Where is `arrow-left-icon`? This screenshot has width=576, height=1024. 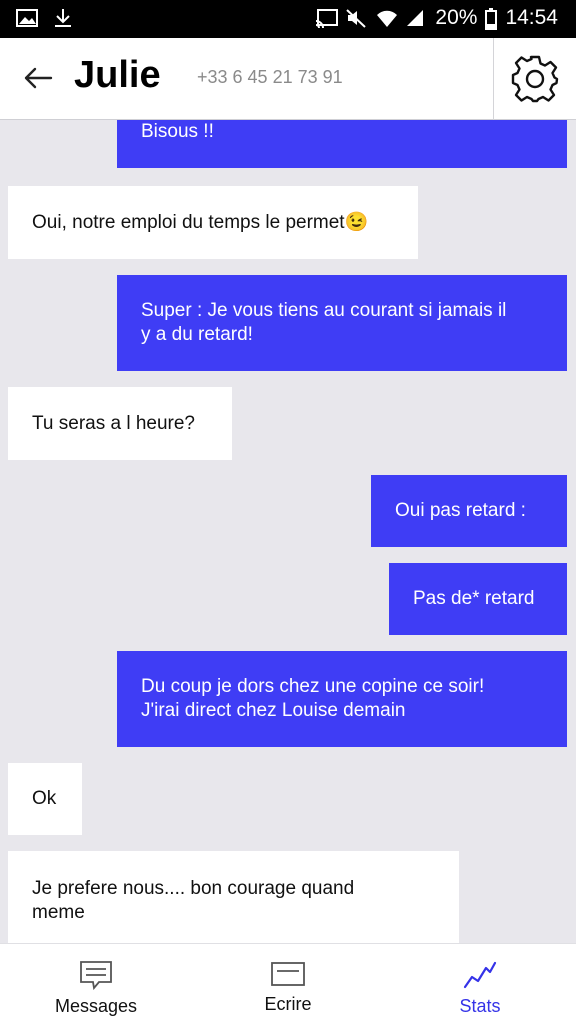 arrow-left-icon is located at coordinates (38, 78).